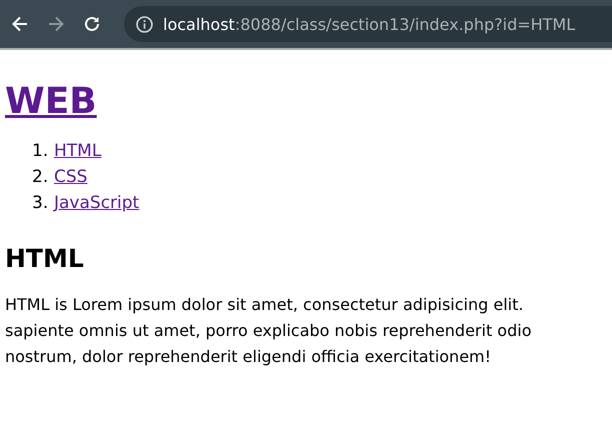 The image size is (612, 444). What do you see at coordinates (40, 151) in the screenshot?
I see `list-number: 1.` at bounding box center [40, 151].